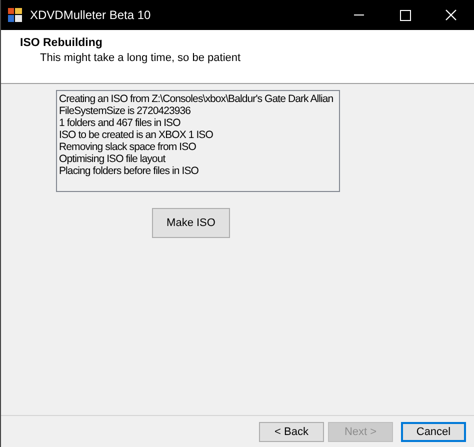 The height and width of the screenshot is (447, 474). Describe the element at coordinates (15, 15) in the screenshot. I see `app-icon` at that location.